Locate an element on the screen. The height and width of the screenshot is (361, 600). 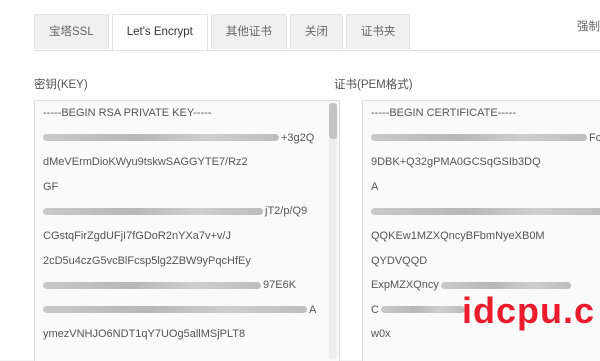
left-margin is located at coordinates (11, 180).